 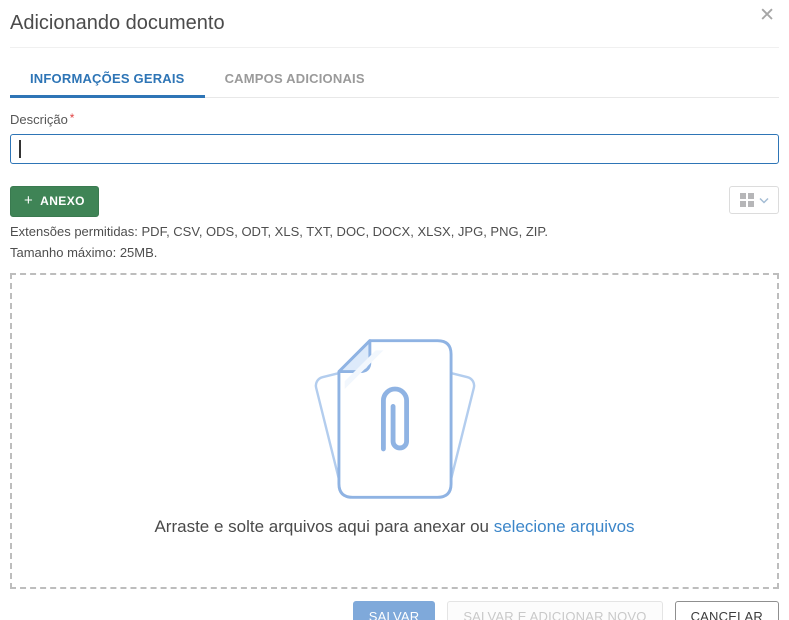 I want to click on description-input-wrap, so click(x=394, y=149).